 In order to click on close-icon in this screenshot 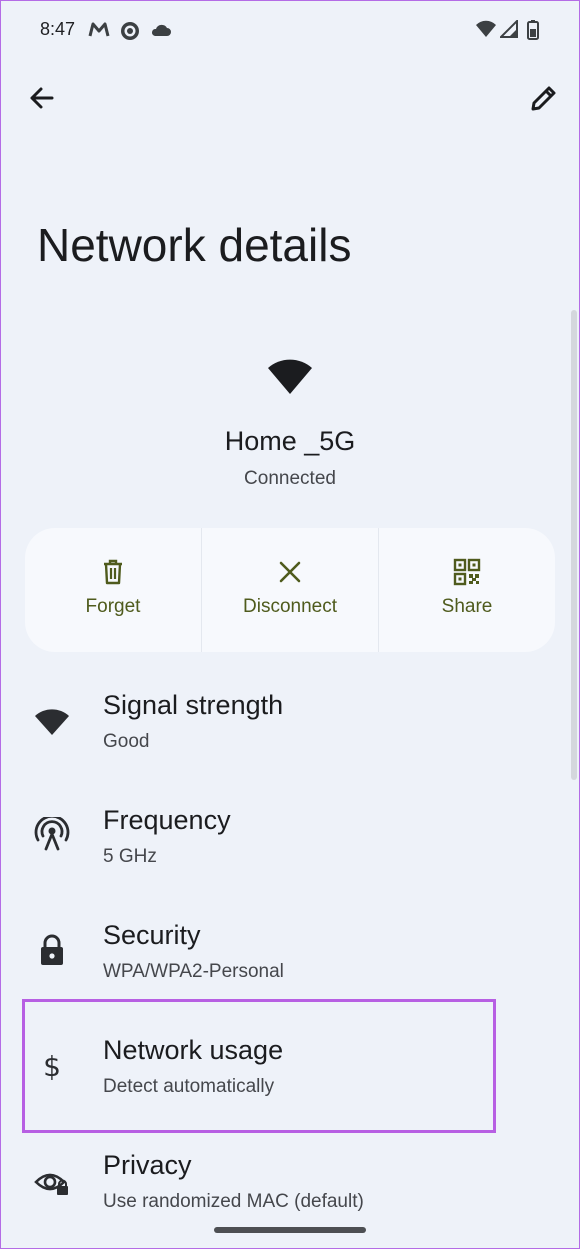, I will do `click(290, 572)`.